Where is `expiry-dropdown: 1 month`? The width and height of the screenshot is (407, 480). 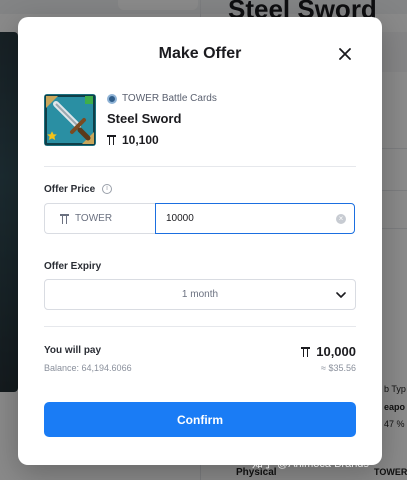 expiry-dropdown: 1 month is located at coordinates (200, 294).